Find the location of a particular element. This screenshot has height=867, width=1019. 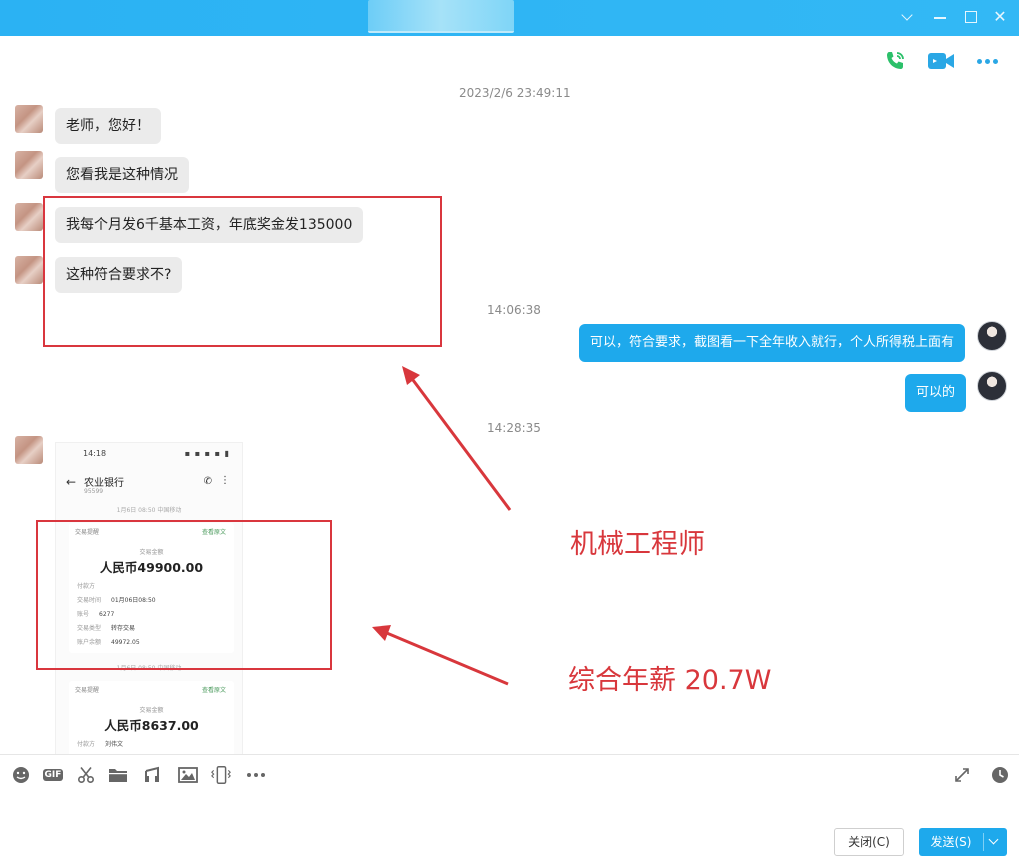

voice-call-button is located at coordinates (895, 61).